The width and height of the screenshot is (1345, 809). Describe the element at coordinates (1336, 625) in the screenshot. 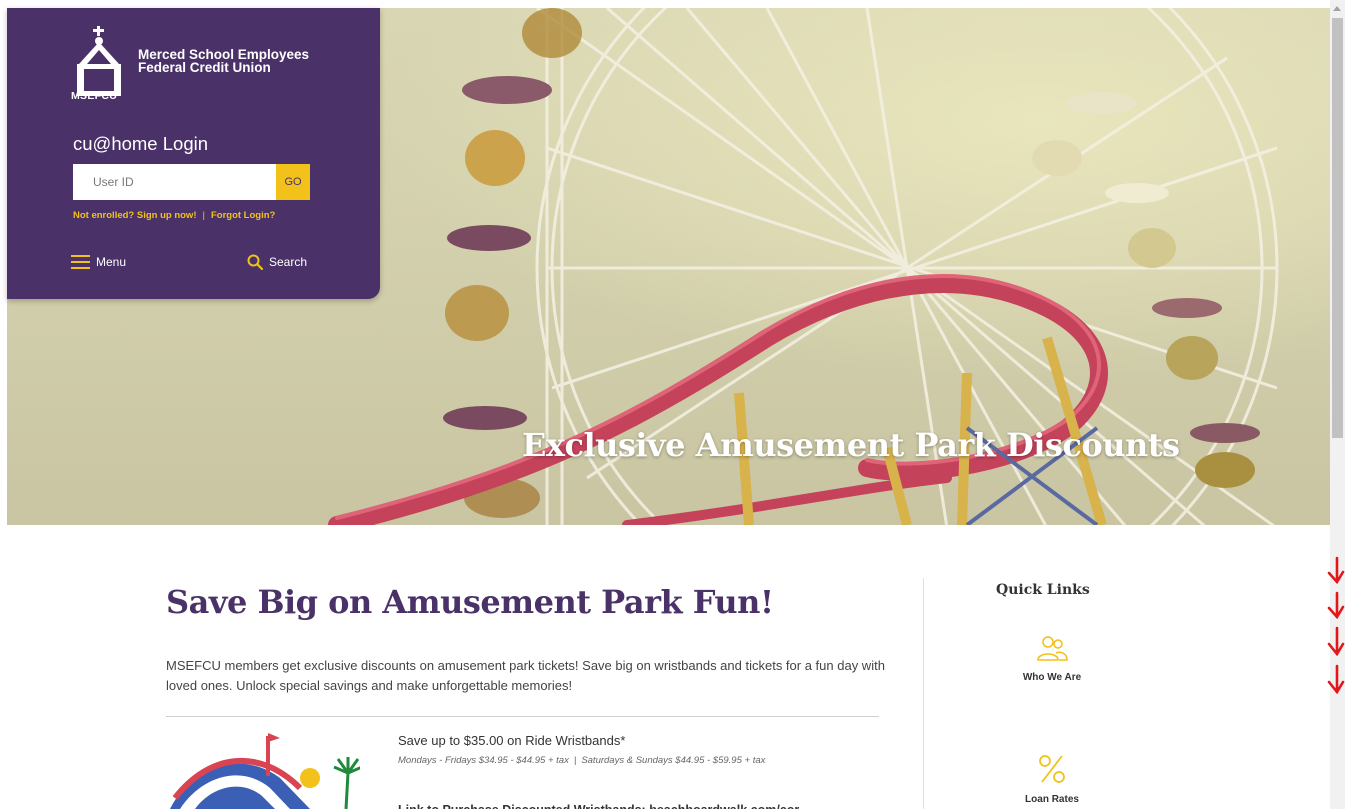

I see `scroll-down-arrows-icon` at that location.